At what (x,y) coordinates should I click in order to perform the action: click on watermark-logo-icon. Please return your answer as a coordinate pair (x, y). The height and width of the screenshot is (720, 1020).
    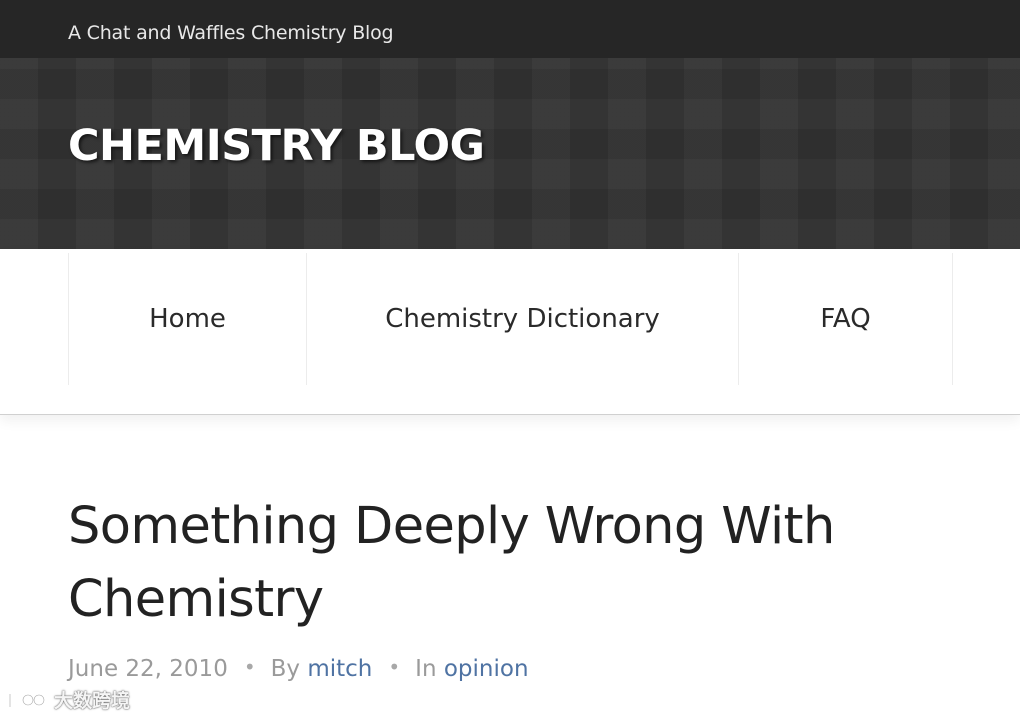
    Looking at the image, I should click on (27, 700).